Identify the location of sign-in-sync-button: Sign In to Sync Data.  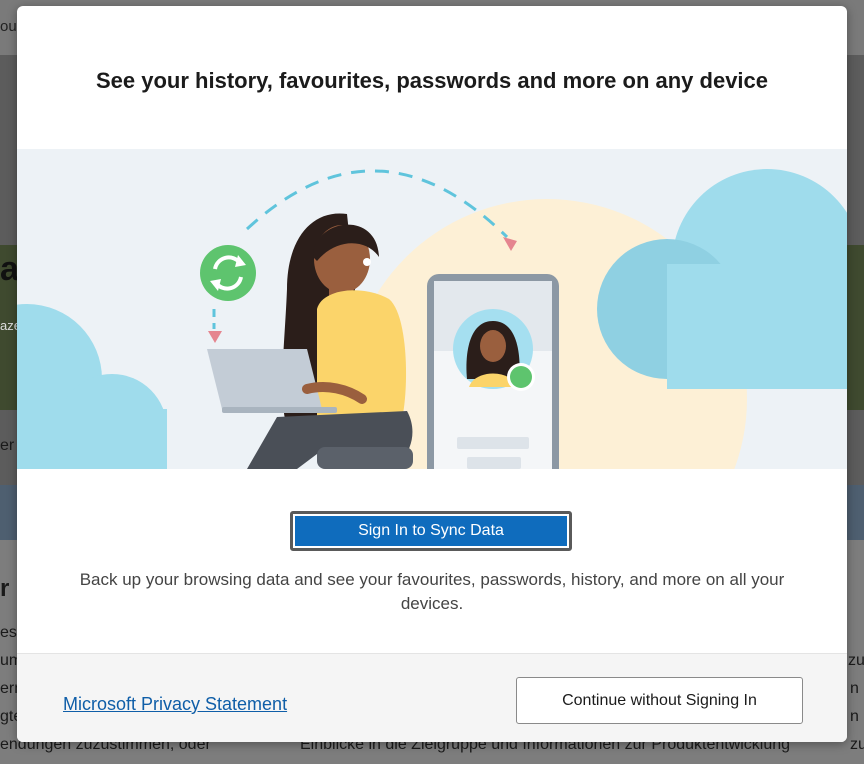
(431, 531).